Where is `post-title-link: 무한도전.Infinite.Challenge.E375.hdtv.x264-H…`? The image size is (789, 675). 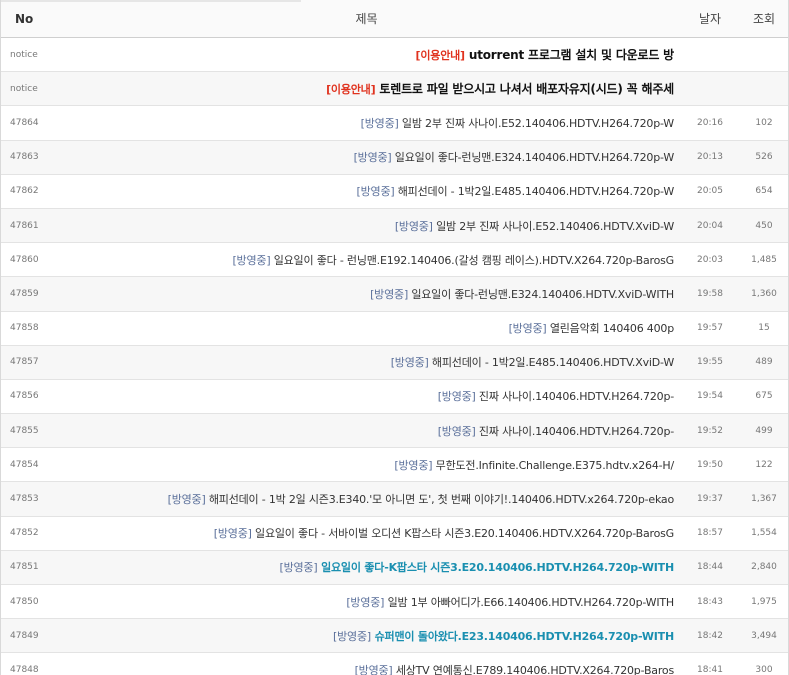
post-title-link: 무한도전.Infinite.Challenge.E375.hdtv.x264-H… is located at coordinates (553, 465).